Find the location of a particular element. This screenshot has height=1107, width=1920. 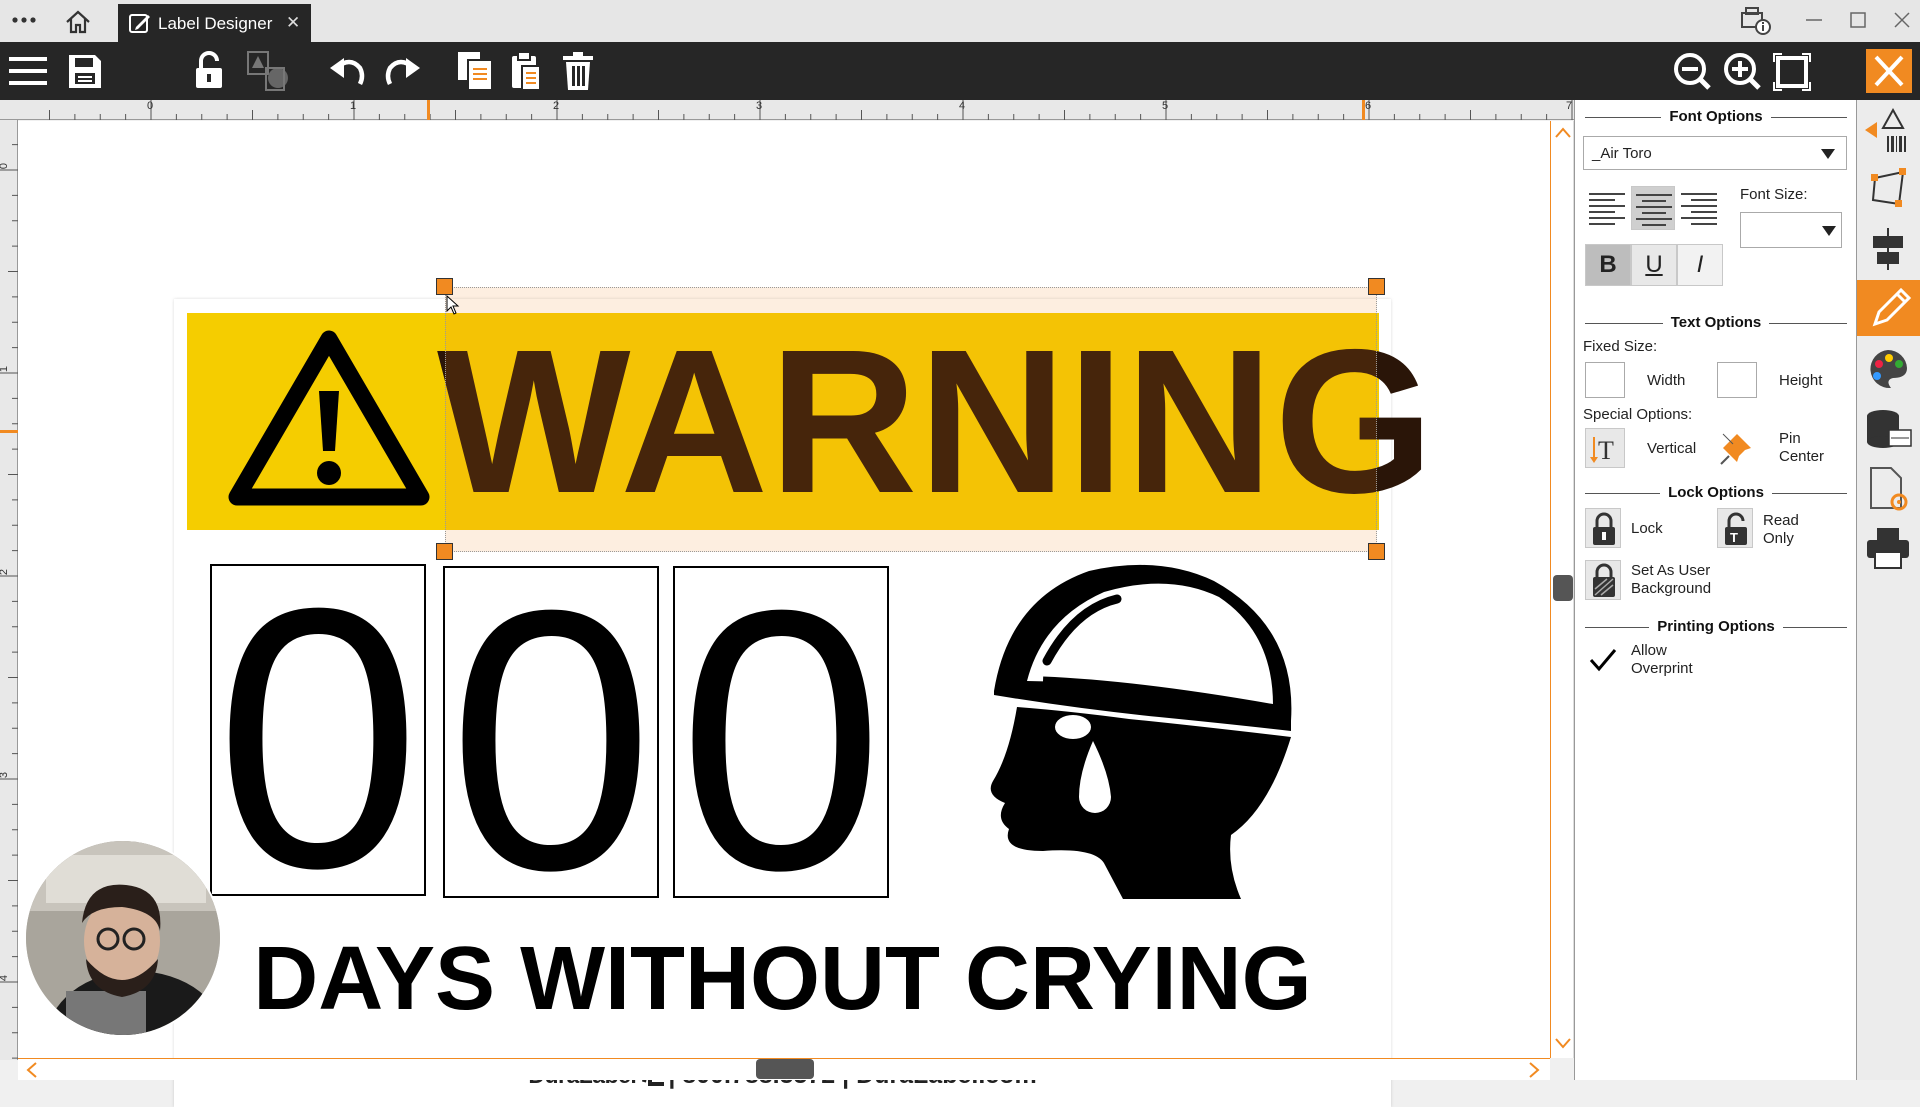

align-center-icon is located at coordinates (1654, 210).